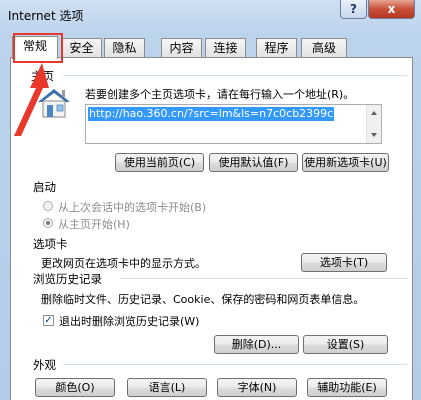  Describe the element at coordinates (167, 387) in the screenshot. I see `languages-button: 语言(L)` at that location.